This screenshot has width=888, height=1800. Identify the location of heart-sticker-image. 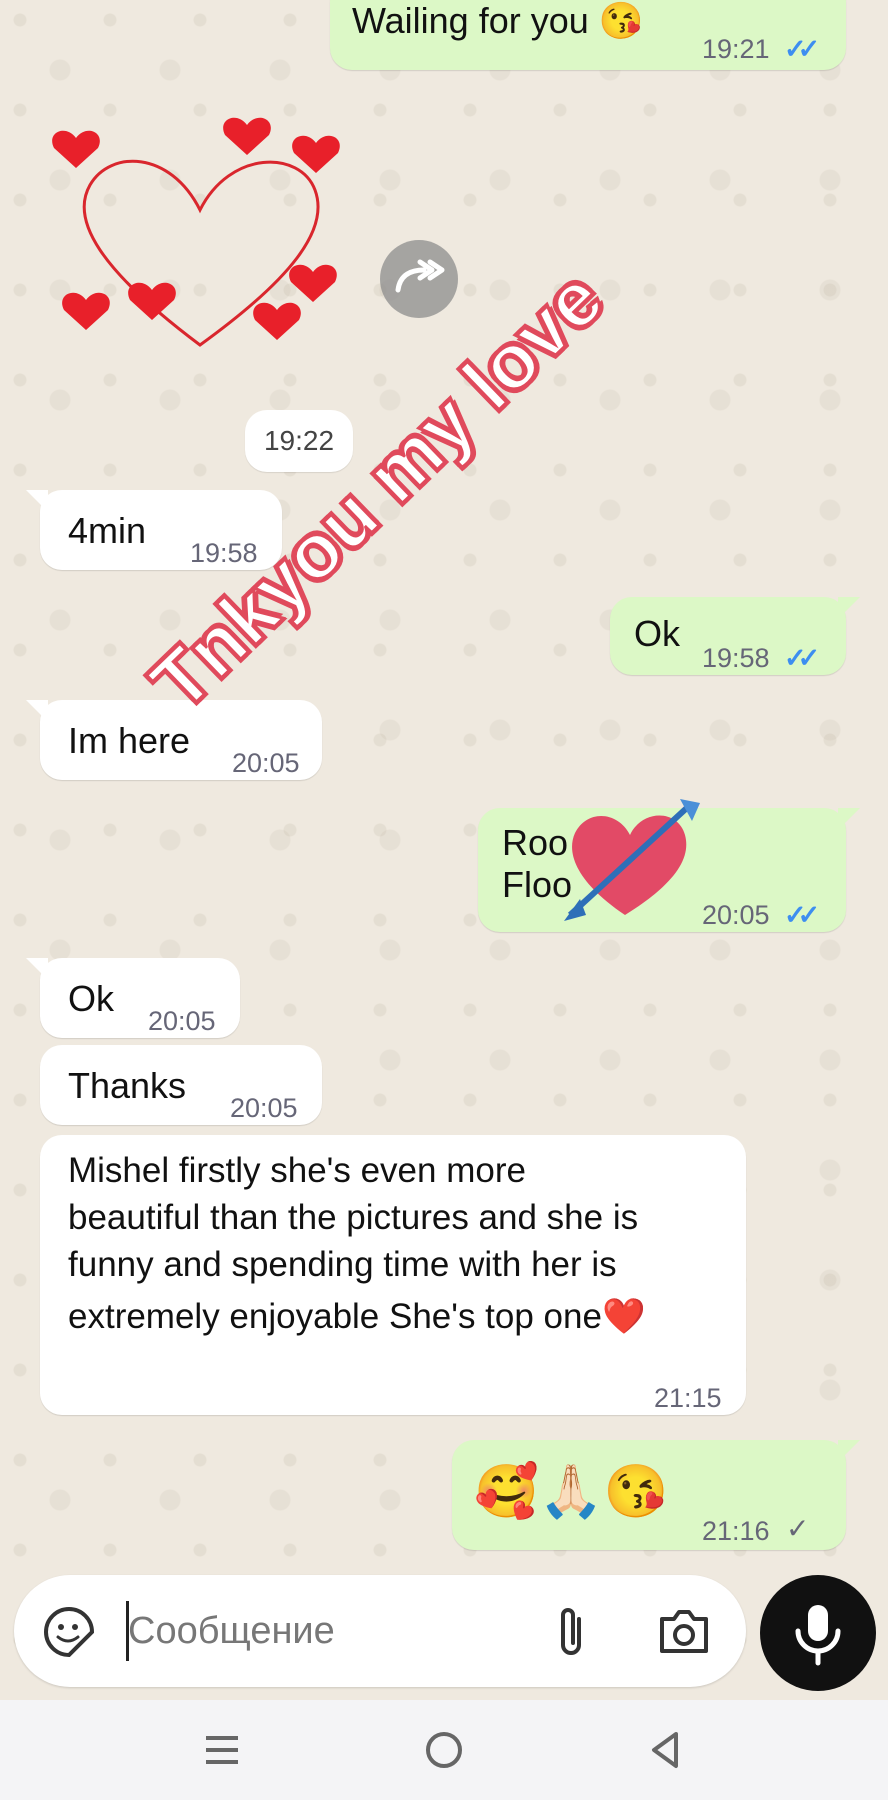
(196, 232).